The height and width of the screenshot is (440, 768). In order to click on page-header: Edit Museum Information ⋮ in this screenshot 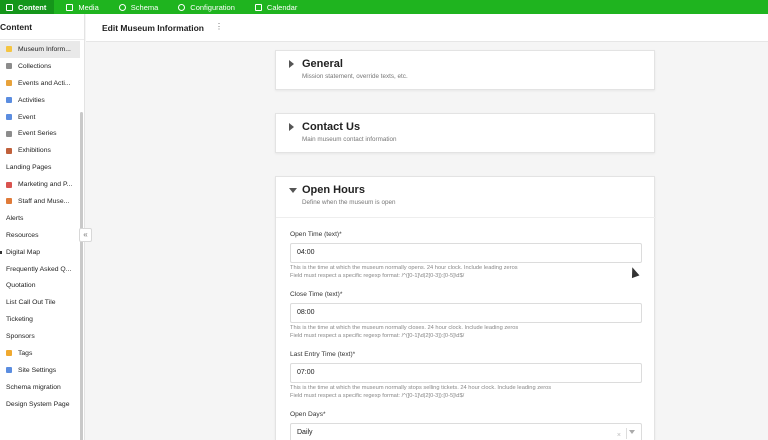, I will do `click(427, 28)`.